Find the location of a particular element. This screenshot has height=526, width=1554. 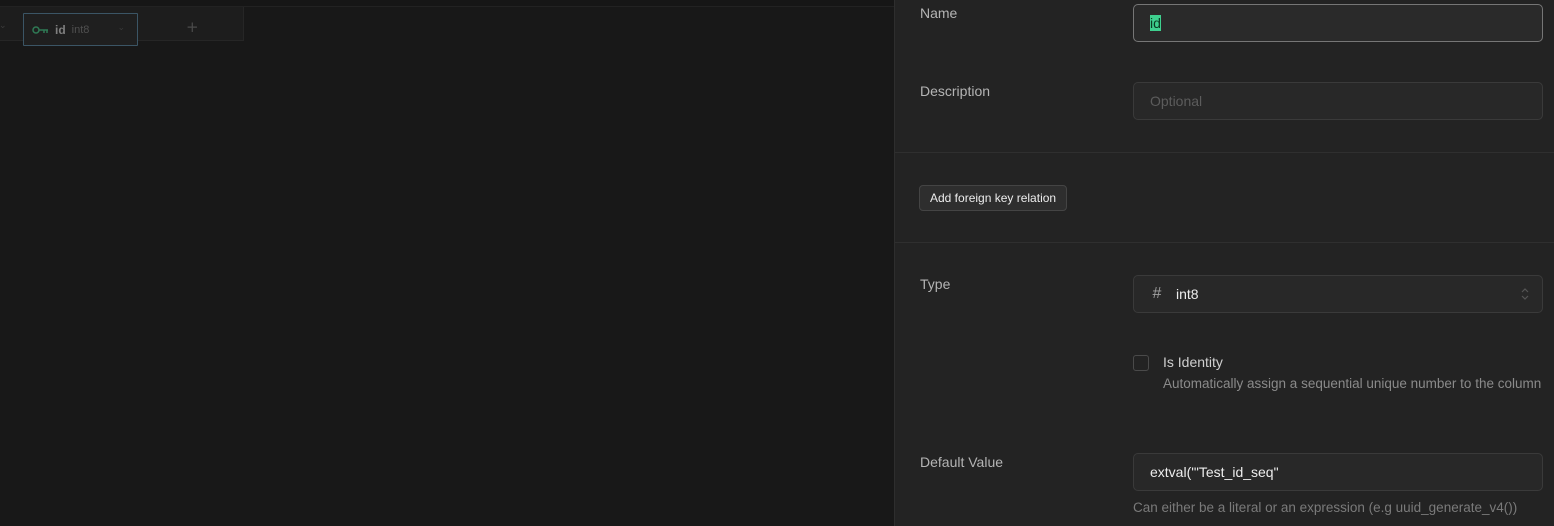

default-value-input is located at coordinates (1338, 472).